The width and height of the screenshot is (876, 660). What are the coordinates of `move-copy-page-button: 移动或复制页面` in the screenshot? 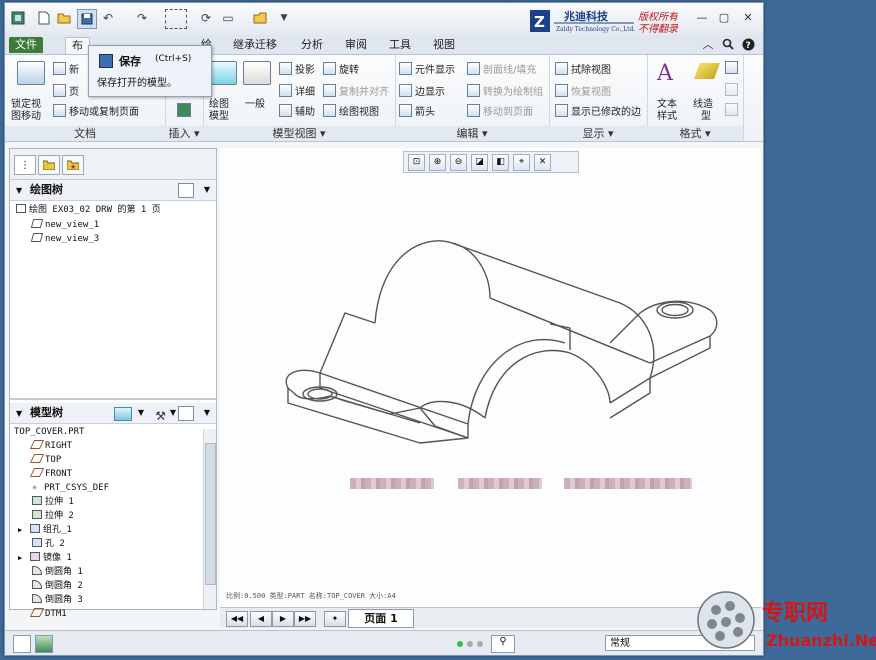 It's located at (96, 110).